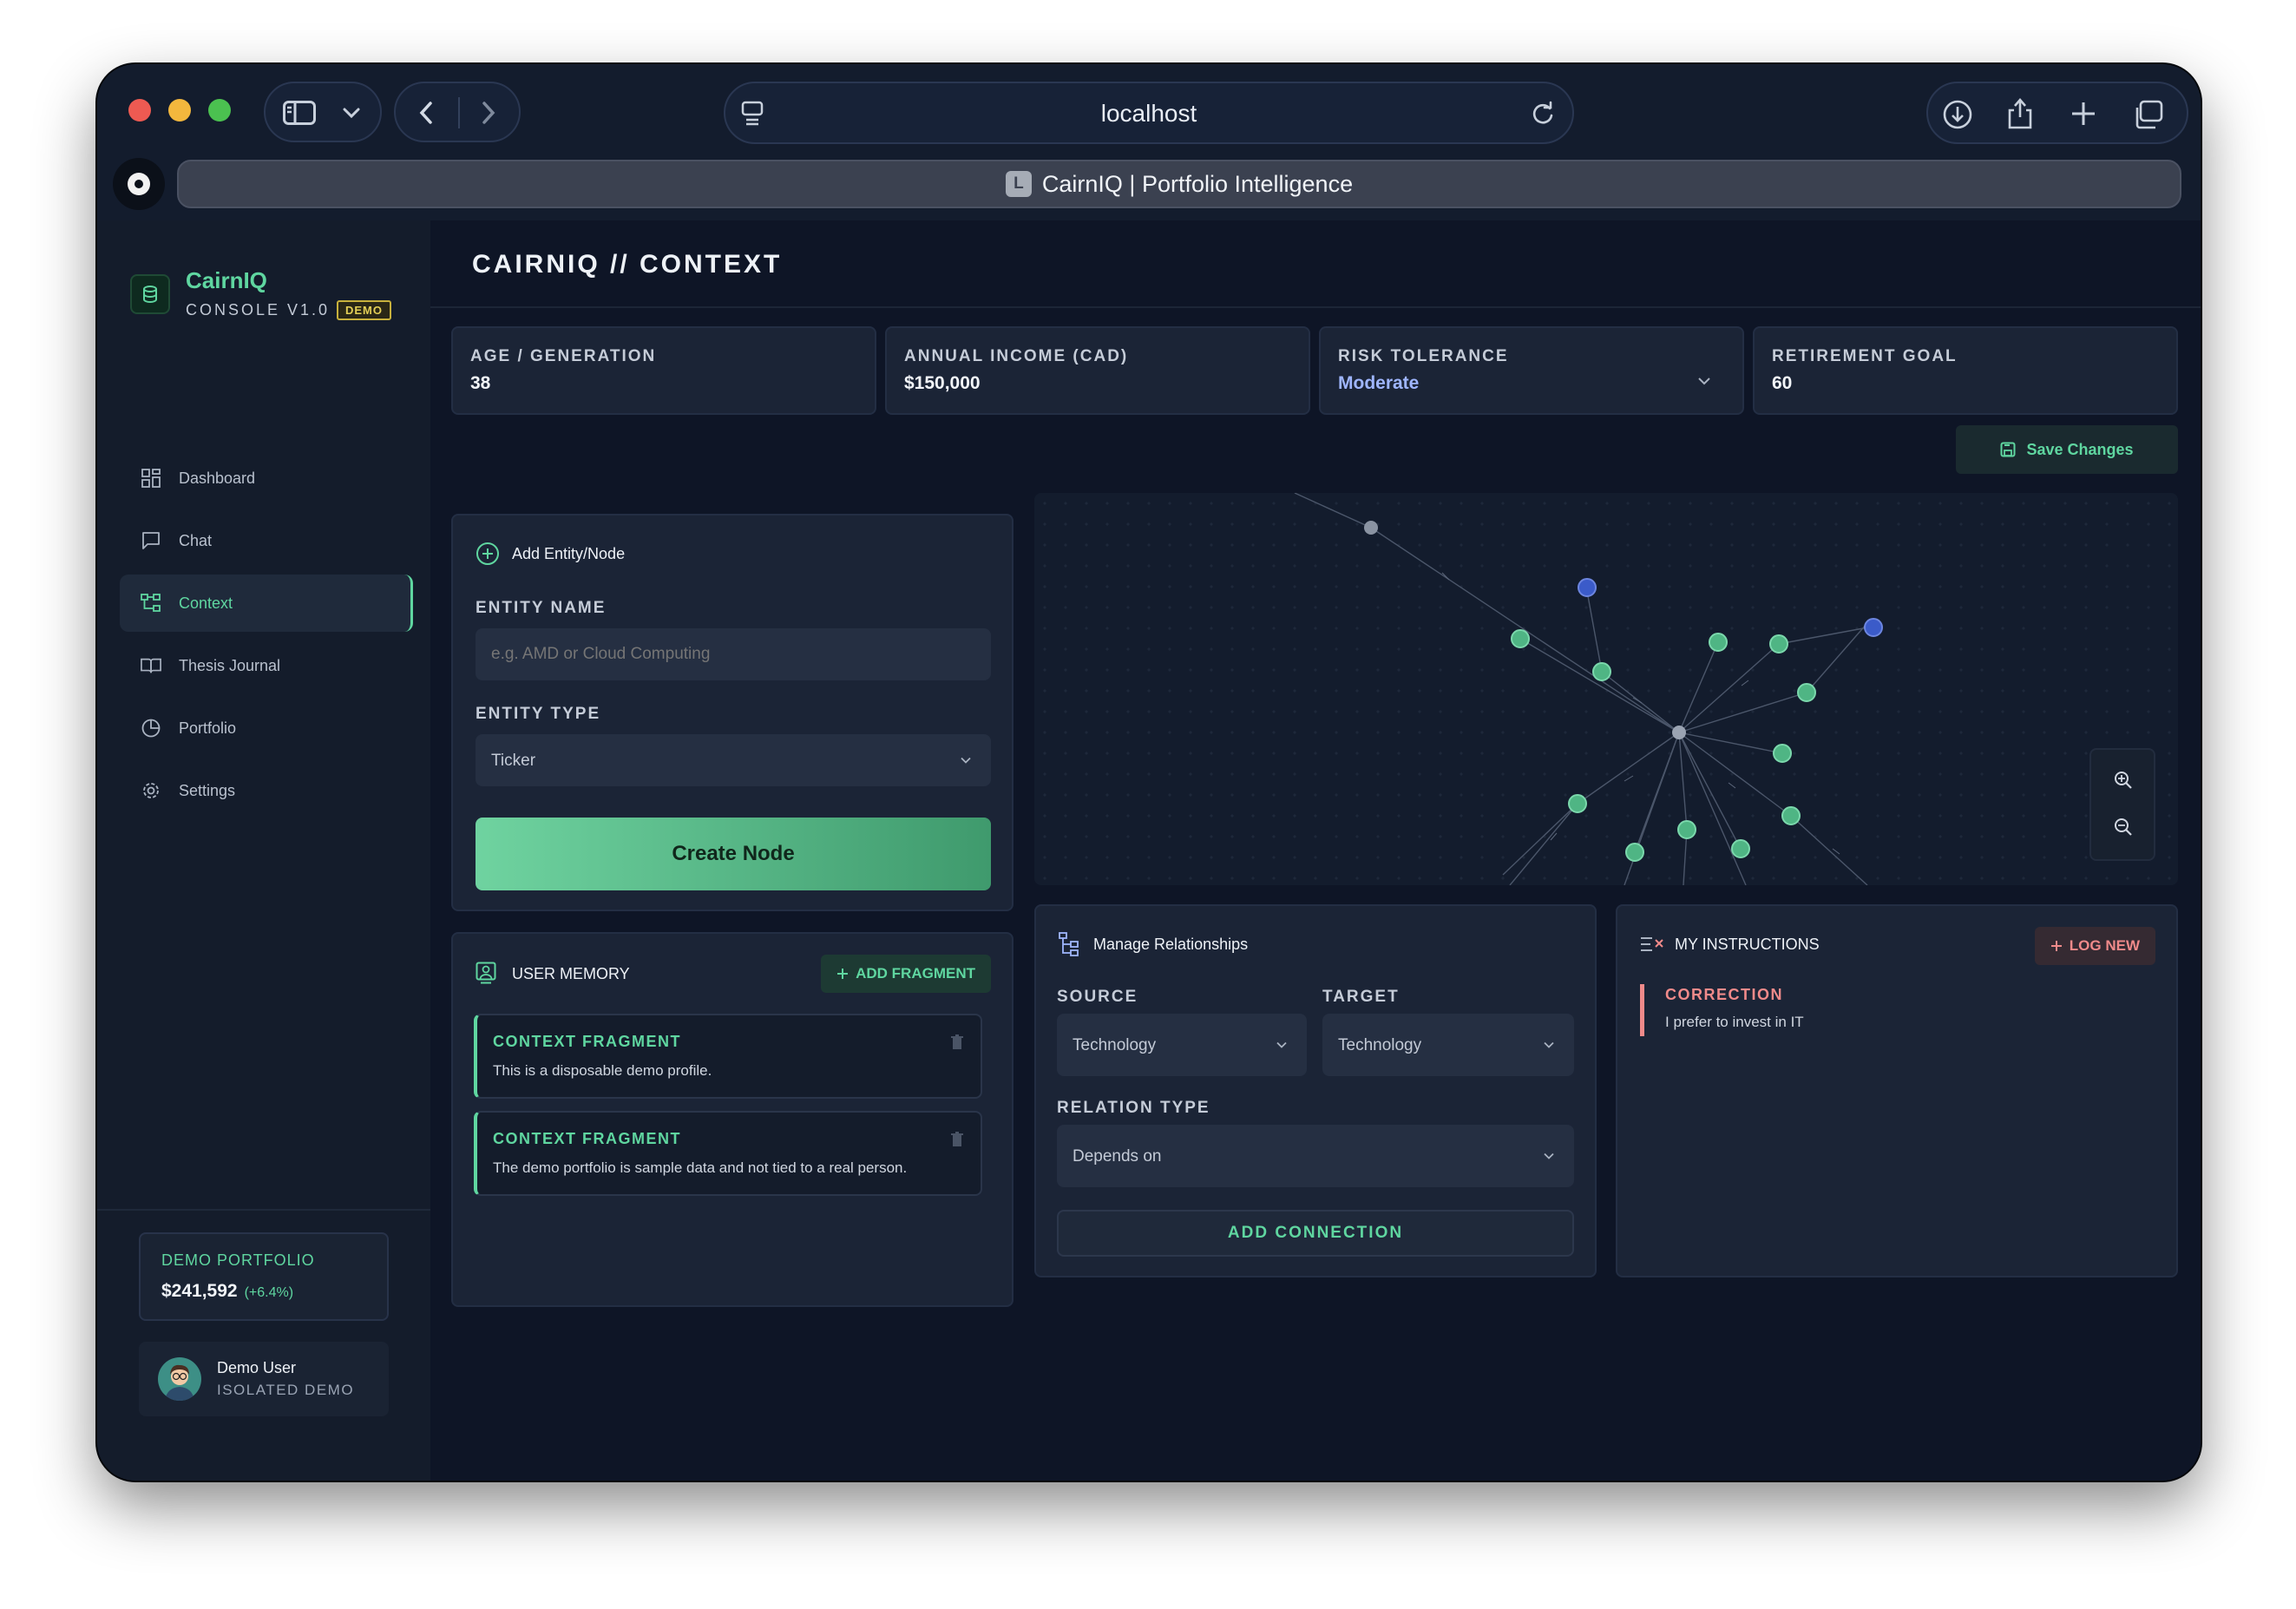 The width and height of the screenshot is (2296, 1609). I want to click on risk-tolerance-select: RISK TOLERANCE Moderate, so click(1531, 371).